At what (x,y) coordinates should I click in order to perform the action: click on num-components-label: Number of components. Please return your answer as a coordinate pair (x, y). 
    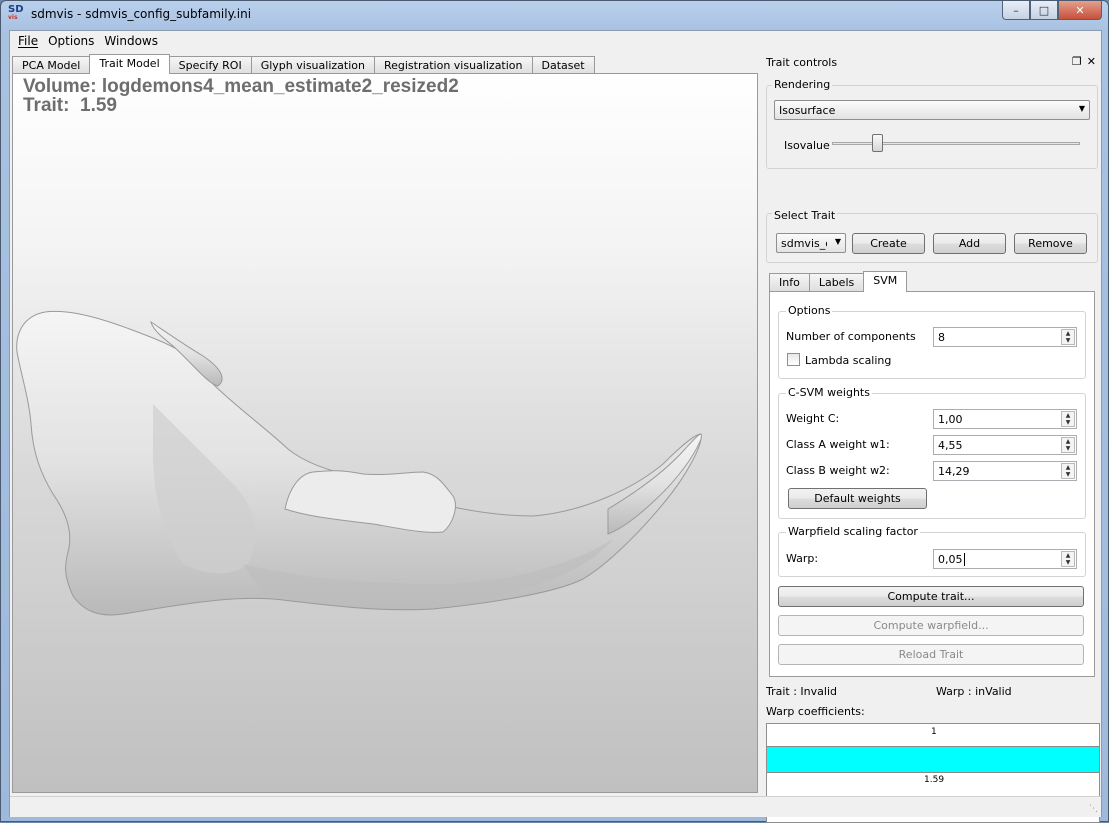
    Looking at the image, I should click on (851, 336).